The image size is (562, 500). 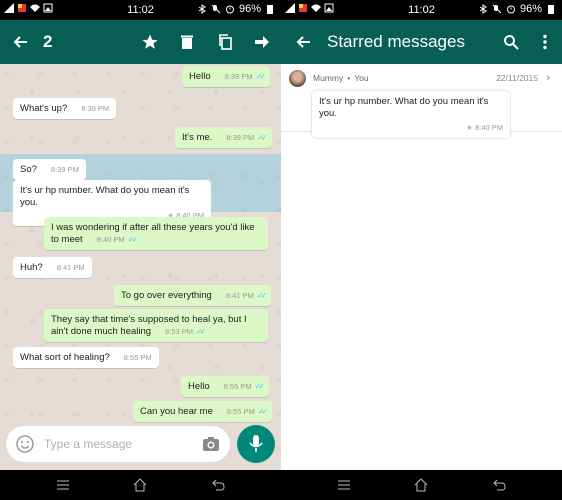 What do you see at coordinates (548, 78) in the screenshot?
I see `chevron-right-icon: ›` at bounding box center [548, 78].